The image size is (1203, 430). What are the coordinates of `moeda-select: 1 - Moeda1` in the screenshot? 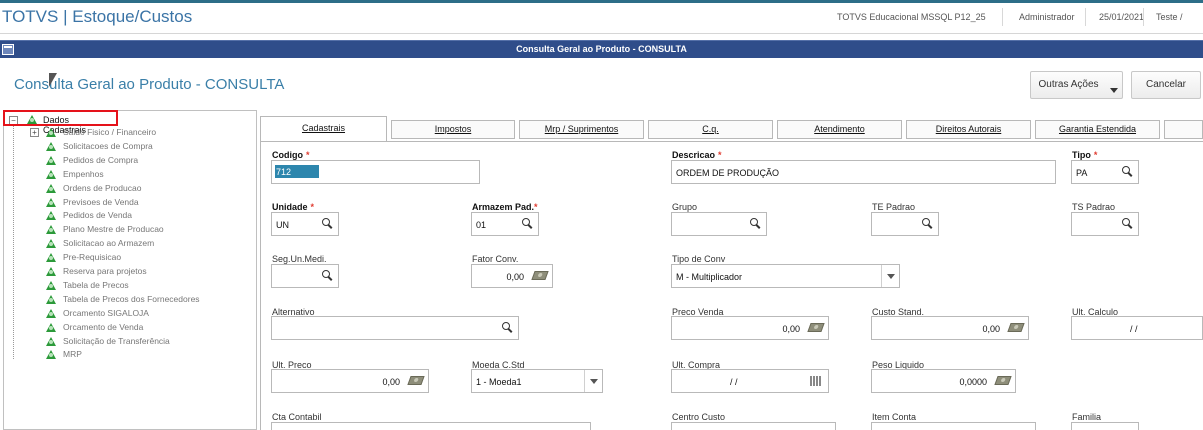 It's located at (537, 381).